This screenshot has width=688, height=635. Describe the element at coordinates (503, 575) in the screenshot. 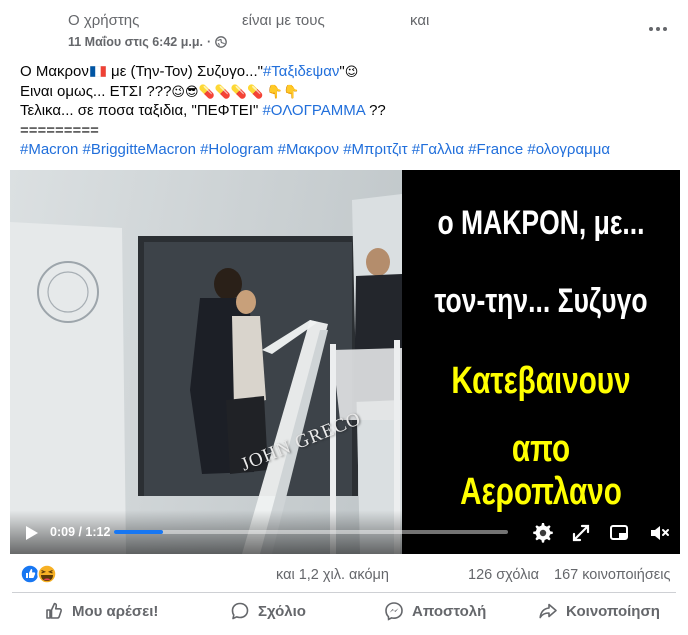

I see `comments-count: 126 σχόλια` at that location.